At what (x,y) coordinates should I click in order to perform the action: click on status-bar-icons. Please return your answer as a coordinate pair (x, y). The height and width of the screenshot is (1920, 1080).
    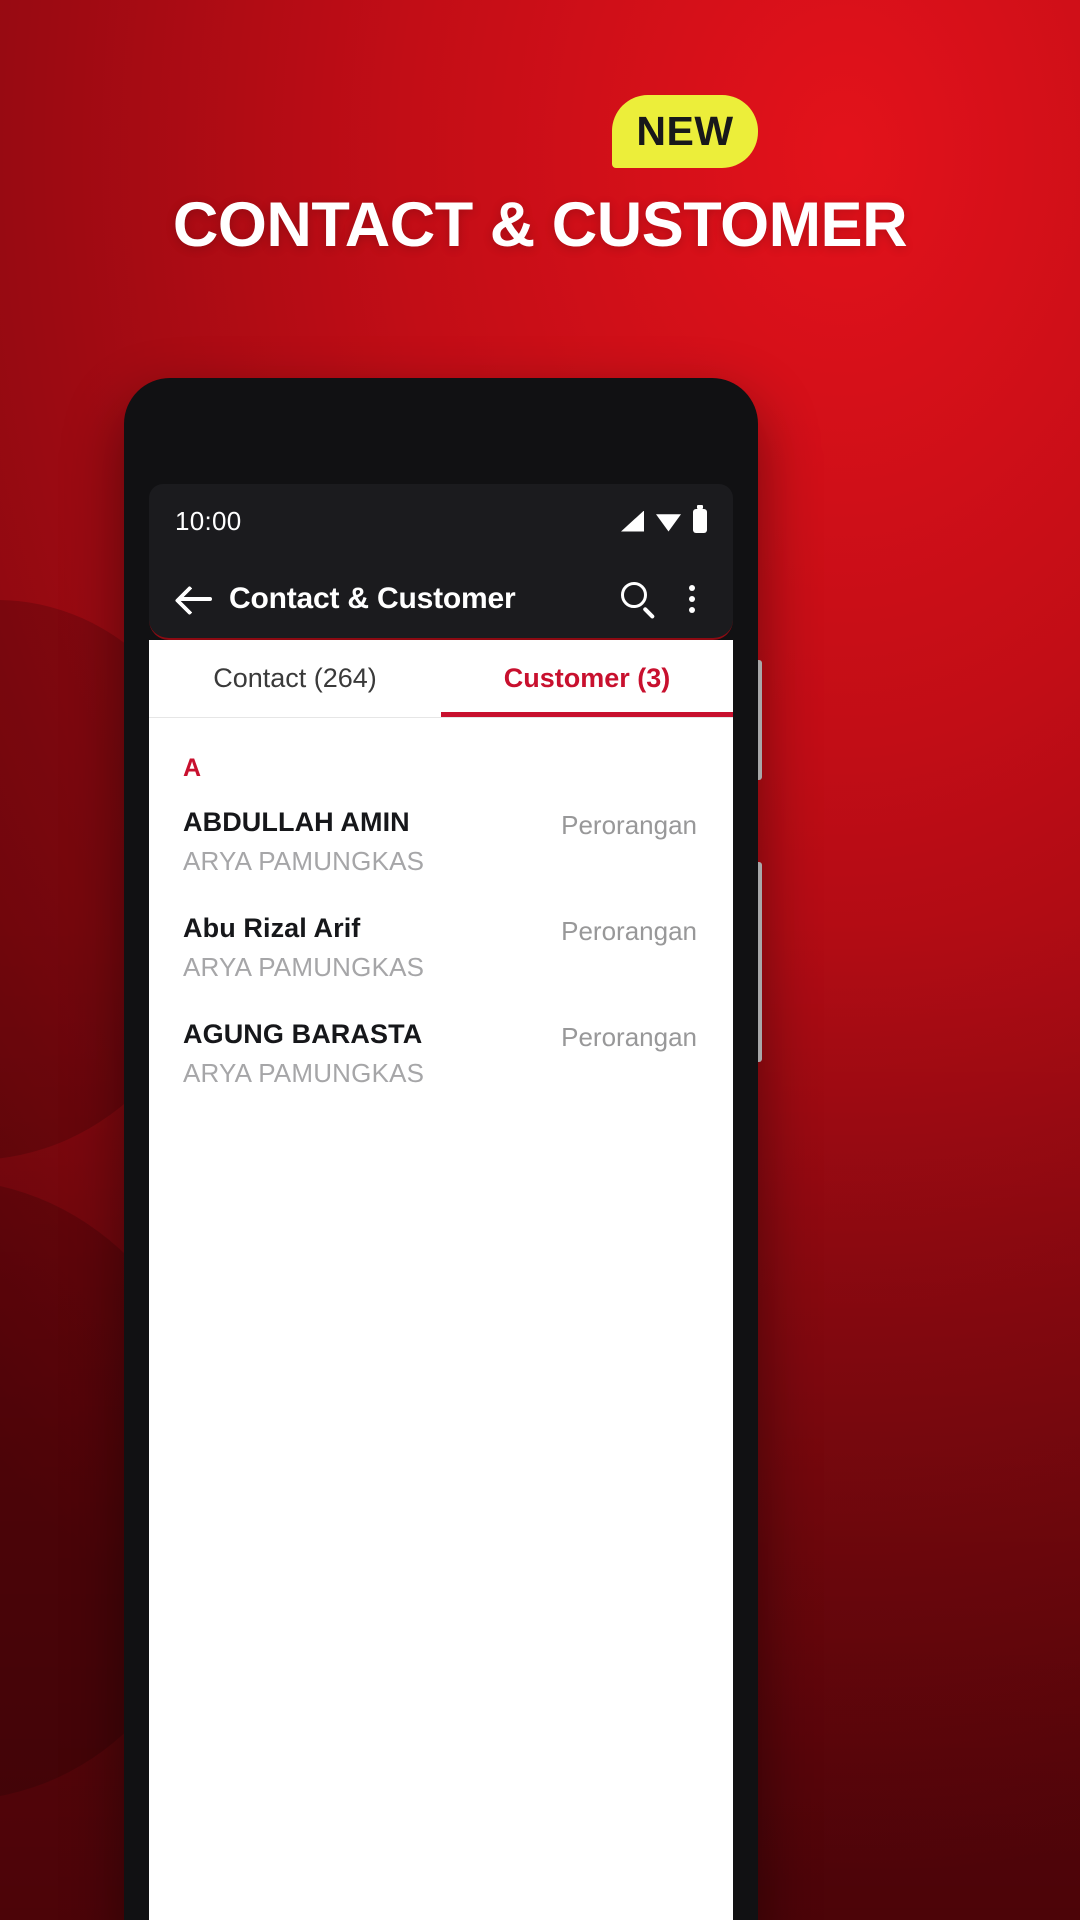
    Looking at the image, I should click on (664, 519).